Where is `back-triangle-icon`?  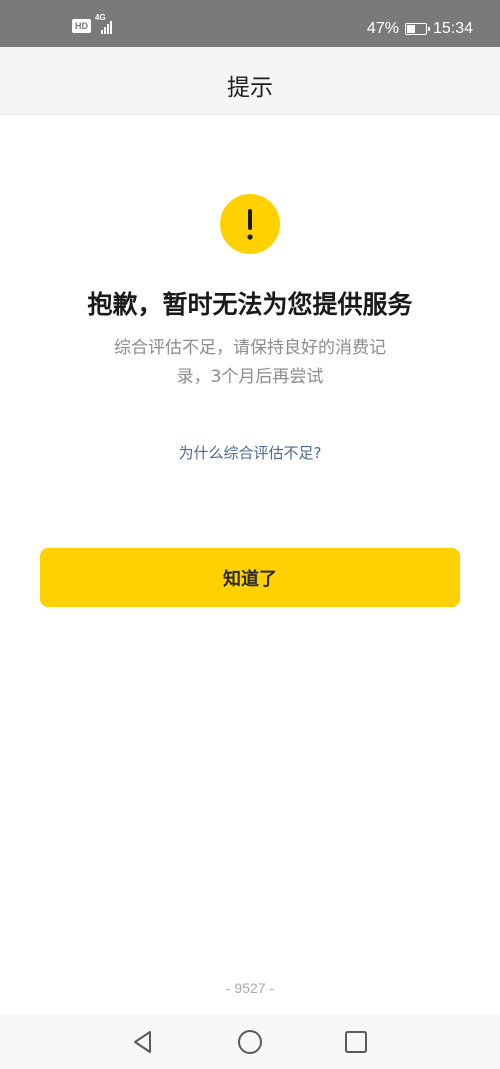
back-triangle-icon is located at coordinates (143, 1042).